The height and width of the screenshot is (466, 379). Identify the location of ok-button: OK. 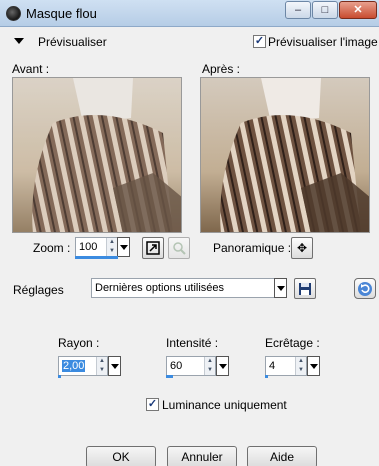
(121, 456).